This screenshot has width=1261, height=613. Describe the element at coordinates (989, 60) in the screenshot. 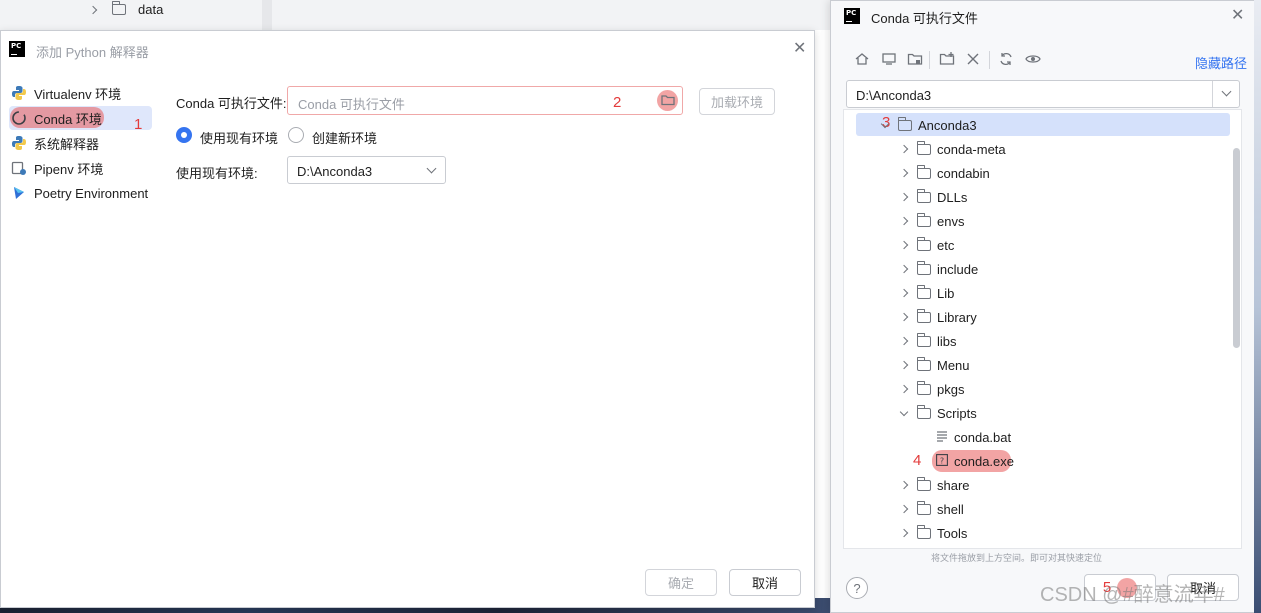

I see `toolbar-separator` at that location.